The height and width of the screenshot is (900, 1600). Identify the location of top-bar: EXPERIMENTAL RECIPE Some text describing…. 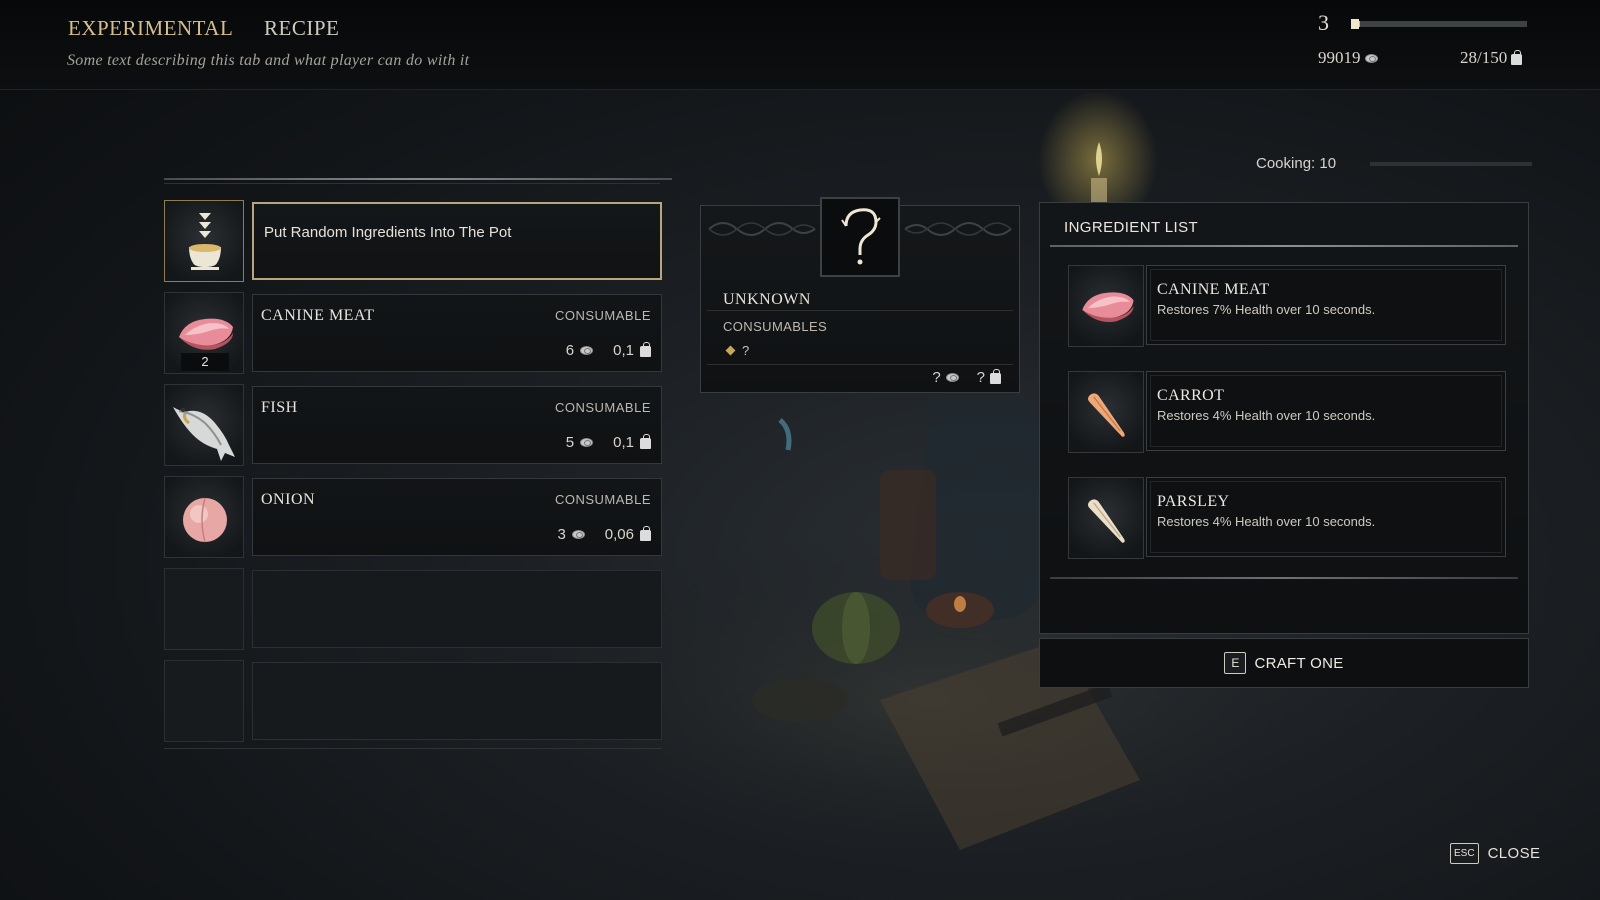
(800, 45).